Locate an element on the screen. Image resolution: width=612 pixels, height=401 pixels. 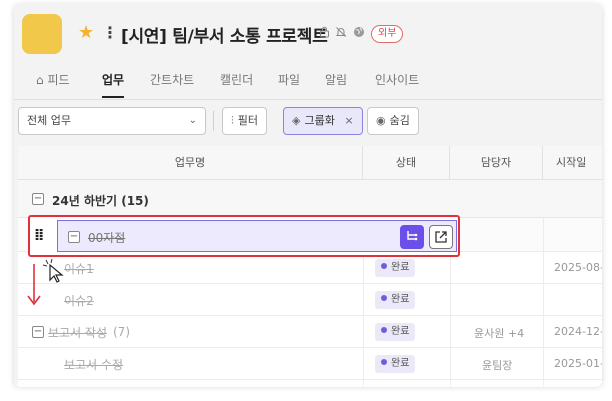
layers-icon: ◈ is located at coordinates (296, 120).